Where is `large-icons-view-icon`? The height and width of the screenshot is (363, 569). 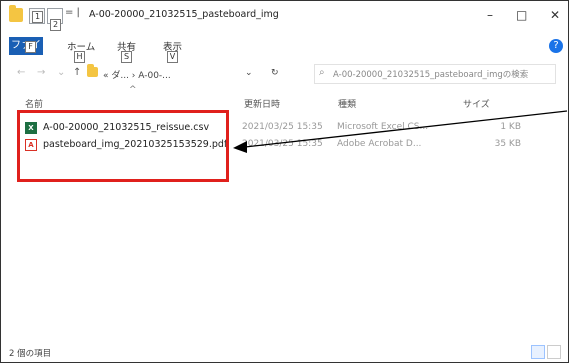 large-icons-view-icon is located at coordinates (554, 352).